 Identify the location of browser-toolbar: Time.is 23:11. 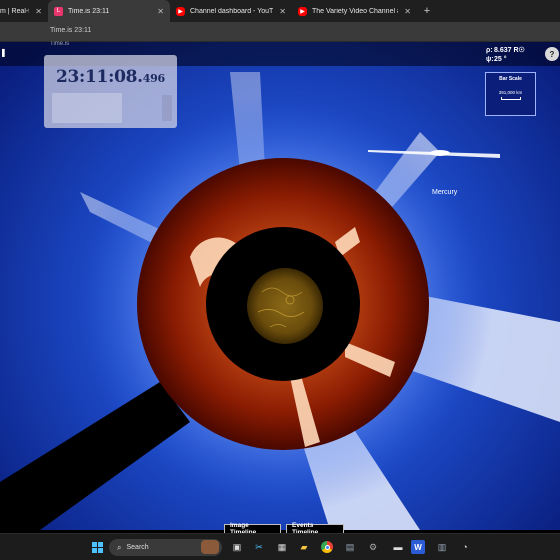
(280, 32).